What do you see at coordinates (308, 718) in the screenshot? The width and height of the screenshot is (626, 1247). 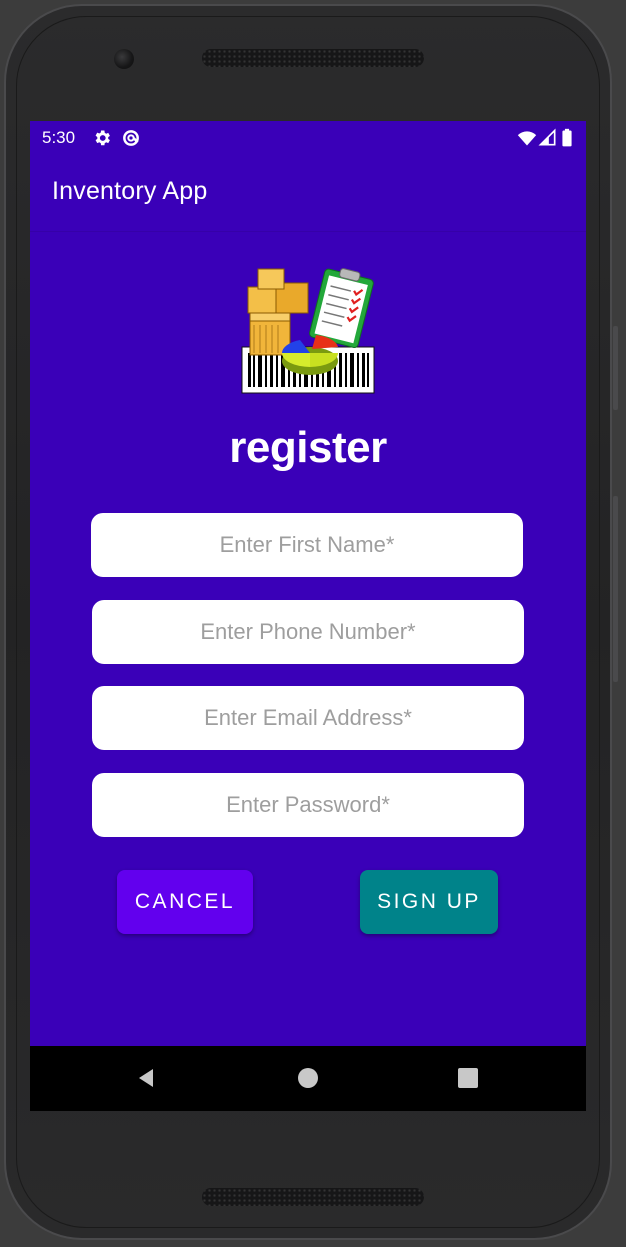 I see `email-address-field` at bounding box center [308, 718].